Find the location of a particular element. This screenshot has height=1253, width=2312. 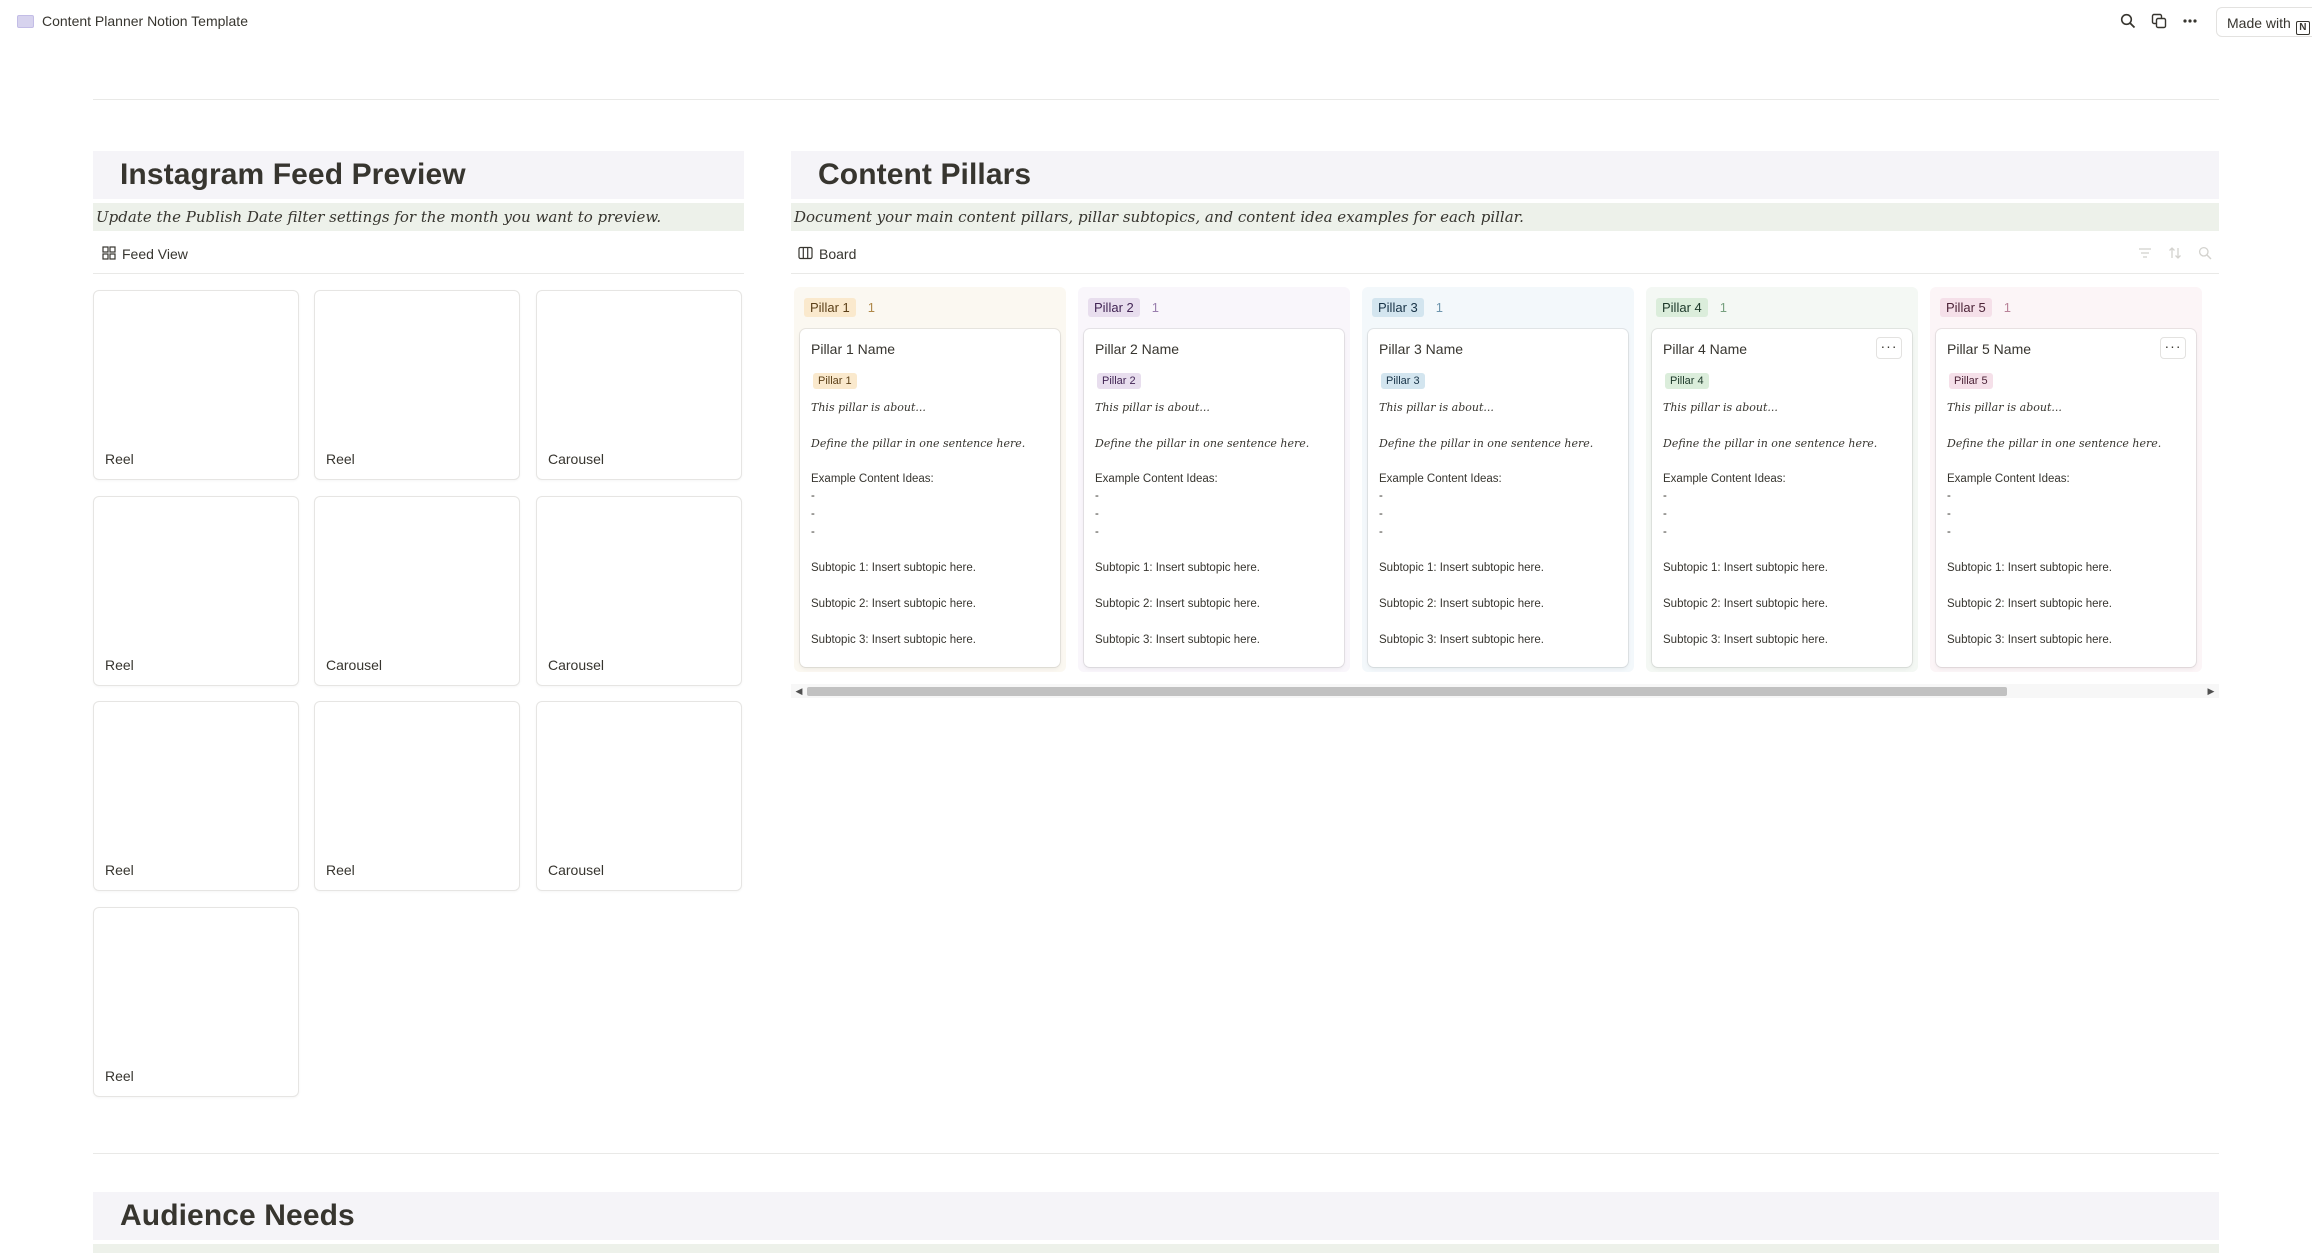

tab-board-view: Board is located at coordinates (827, 254).